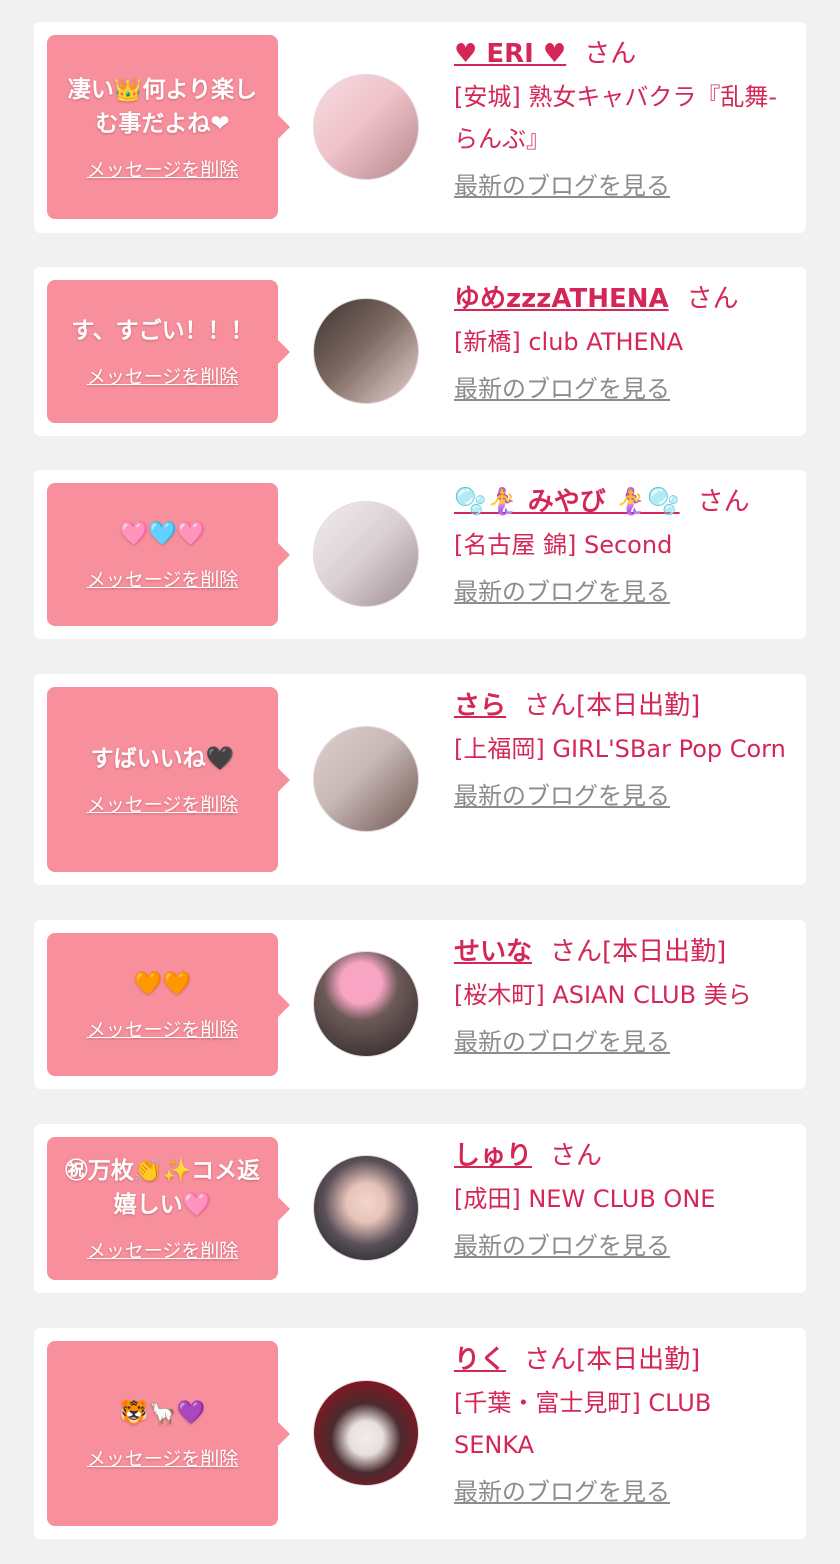  Describe the element at coordinates (168, 1004) in the screenshot. I see `message-bubble: 🧡🧡 メッセージを削除` at that location.